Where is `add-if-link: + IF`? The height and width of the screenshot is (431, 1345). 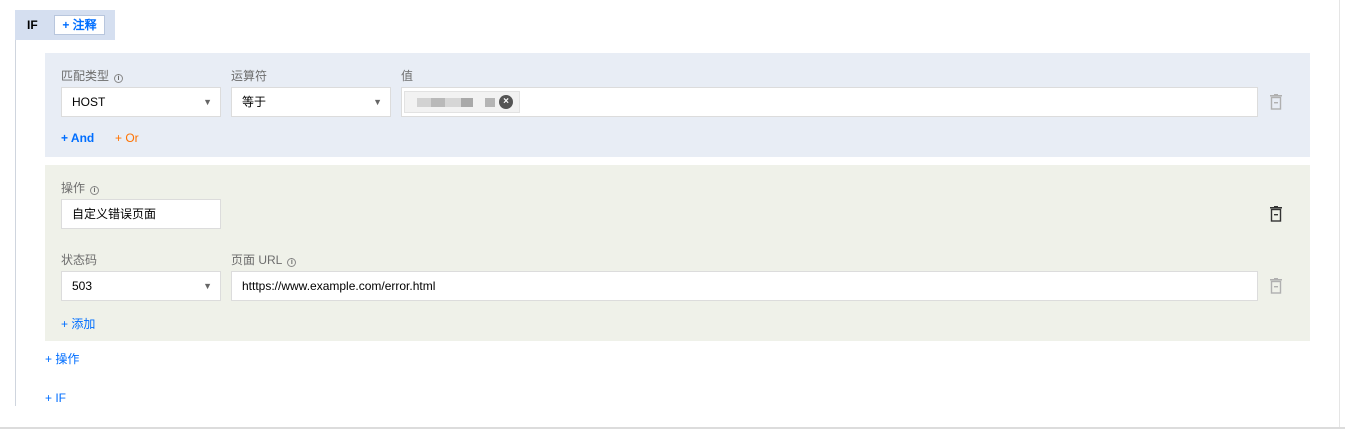
add-if-link: + IF is located at coordinates (55, 398).